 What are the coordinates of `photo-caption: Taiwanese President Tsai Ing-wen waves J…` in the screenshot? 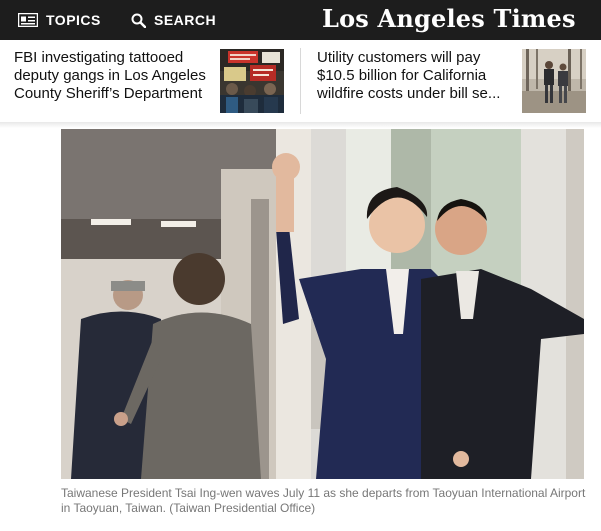 It's located at (323, 500).